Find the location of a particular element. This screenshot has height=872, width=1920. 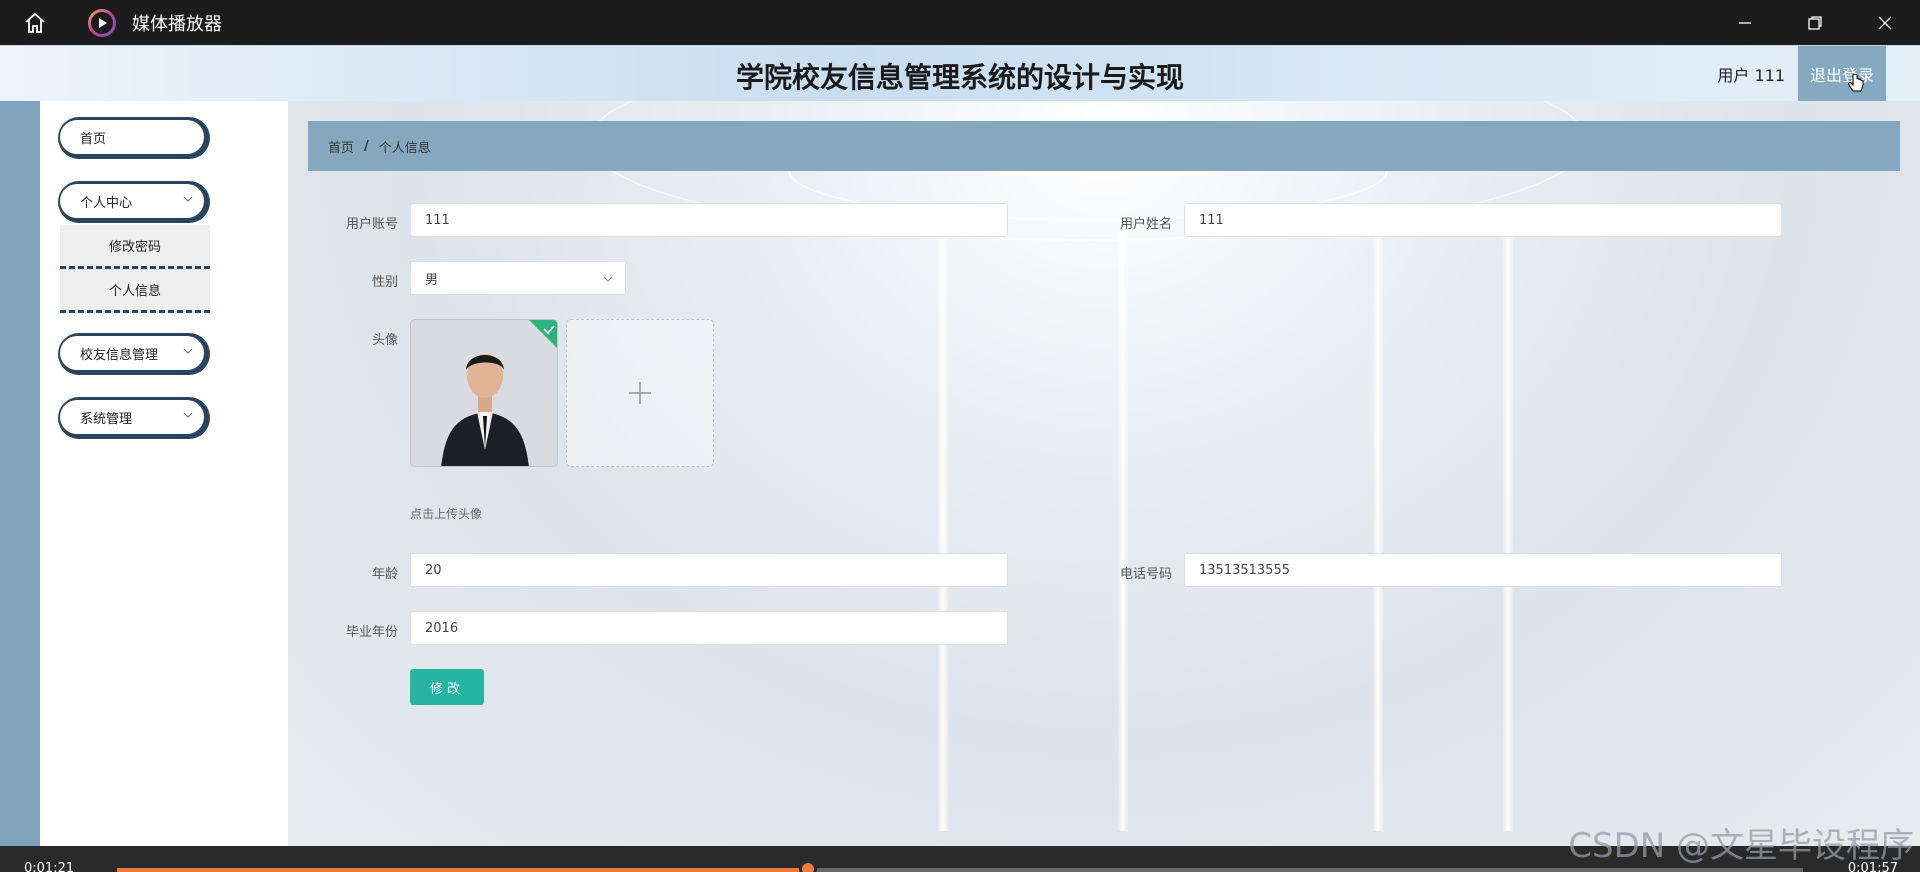

gender-select: 男 is located at coordinates (518, 278).